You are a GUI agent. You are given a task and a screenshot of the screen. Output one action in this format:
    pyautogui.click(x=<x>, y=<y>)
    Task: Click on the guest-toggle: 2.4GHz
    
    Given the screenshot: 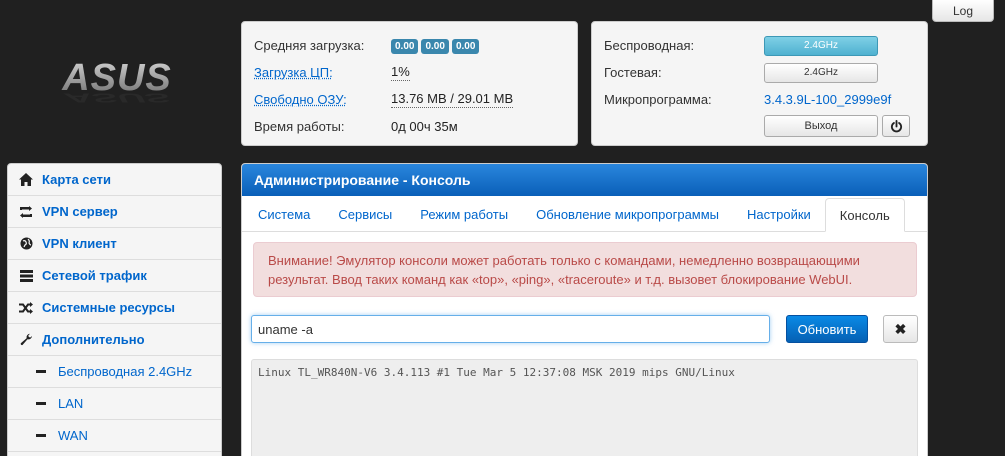 What is the action you would take?
    pyautogui.click(x=821, y=72)
    